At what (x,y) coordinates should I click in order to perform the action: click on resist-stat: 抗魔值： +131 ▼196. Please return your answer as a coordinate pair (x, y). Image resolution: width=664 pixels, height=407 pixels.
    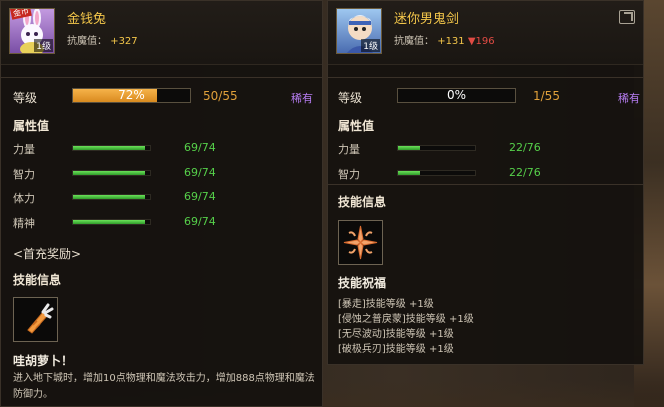
    Looking at the image, I should click on (444, 39).